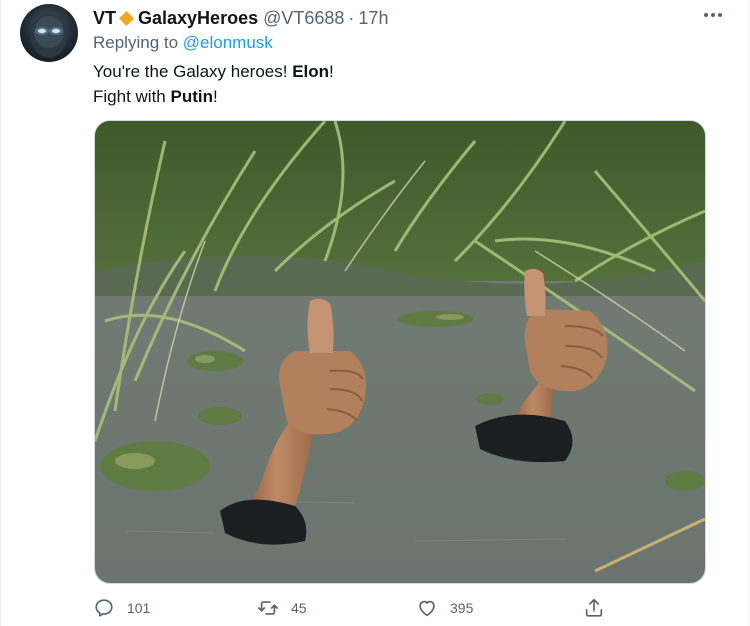  I want to click on share-button, so click(600, 608).